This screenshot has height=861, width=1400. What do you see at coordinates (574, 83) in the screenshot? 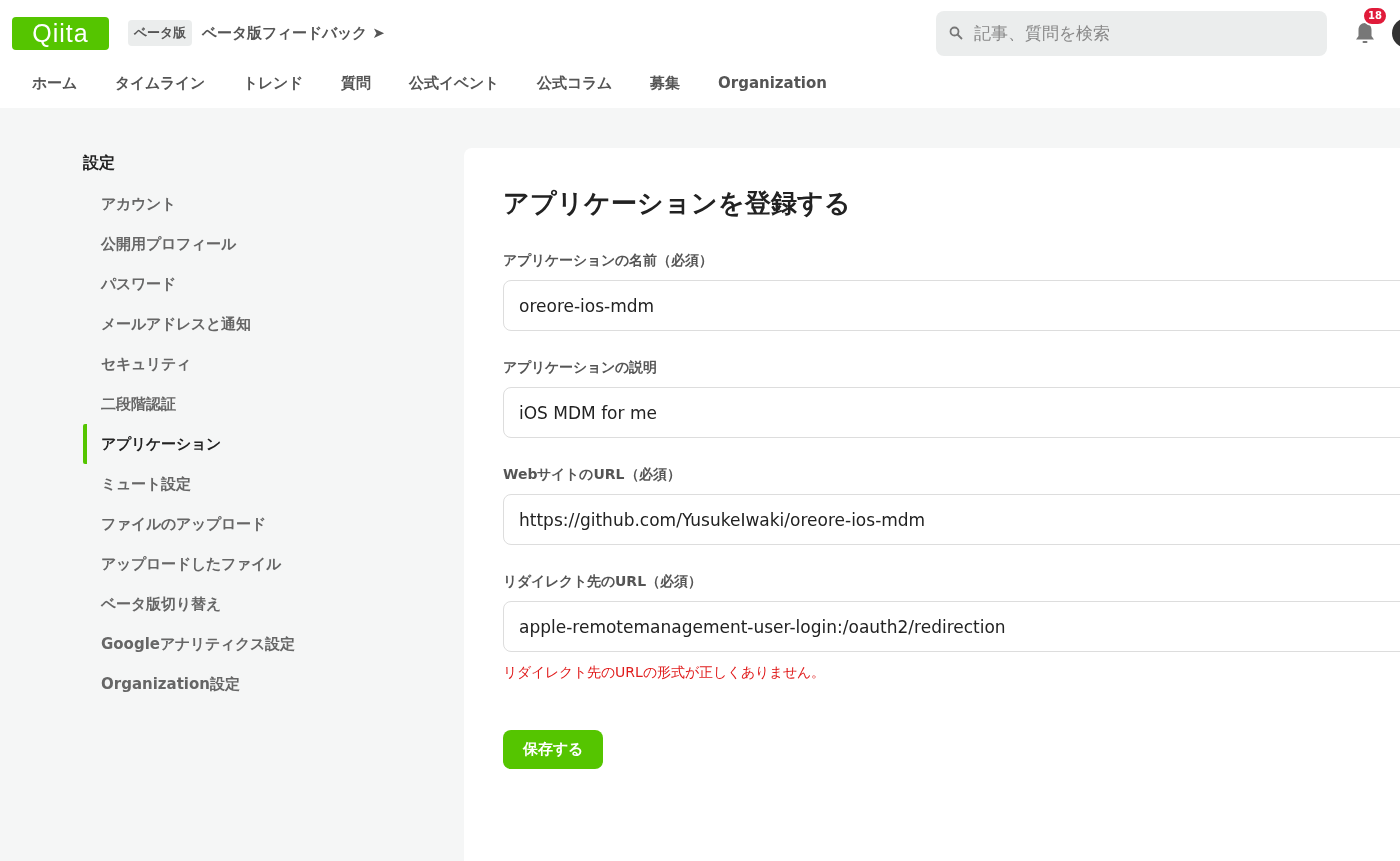
I see `nav-tab: 公式コラム` at bounding box center [574, 83].